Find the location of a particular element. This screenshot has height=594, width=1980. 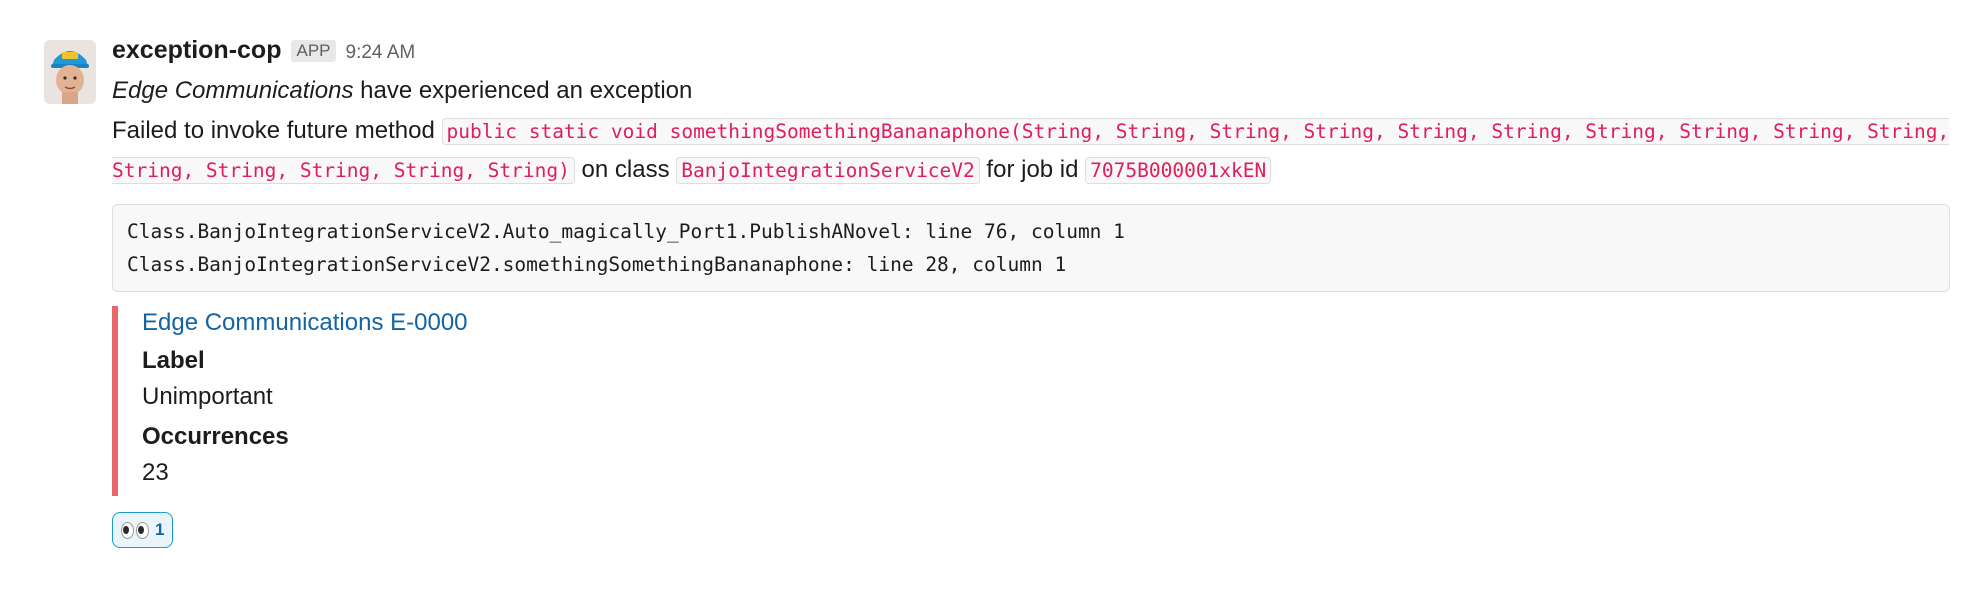

eye-left is located at coordinates (127, 530).